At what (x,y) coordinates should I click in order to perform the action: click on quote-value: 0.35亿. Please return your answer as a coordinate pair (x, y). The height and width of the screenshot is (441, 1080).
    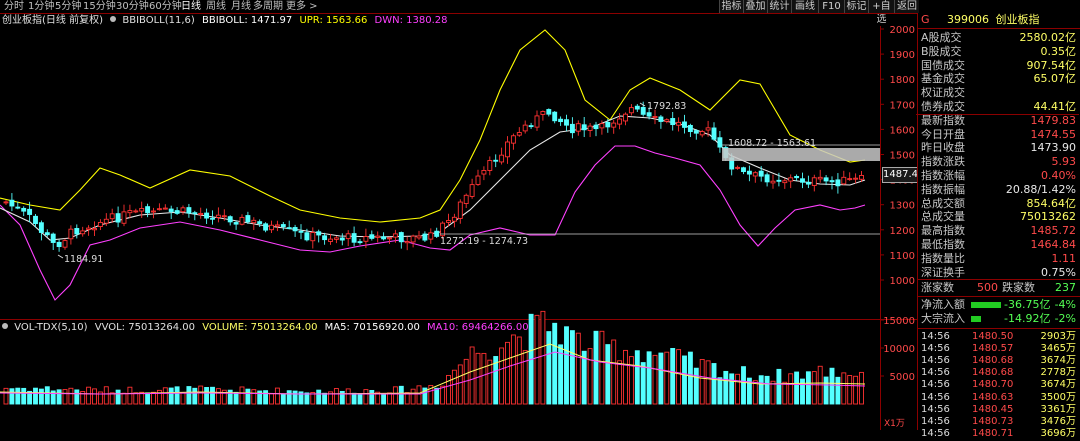
    Looking at the image, I should click on (1058, 51).